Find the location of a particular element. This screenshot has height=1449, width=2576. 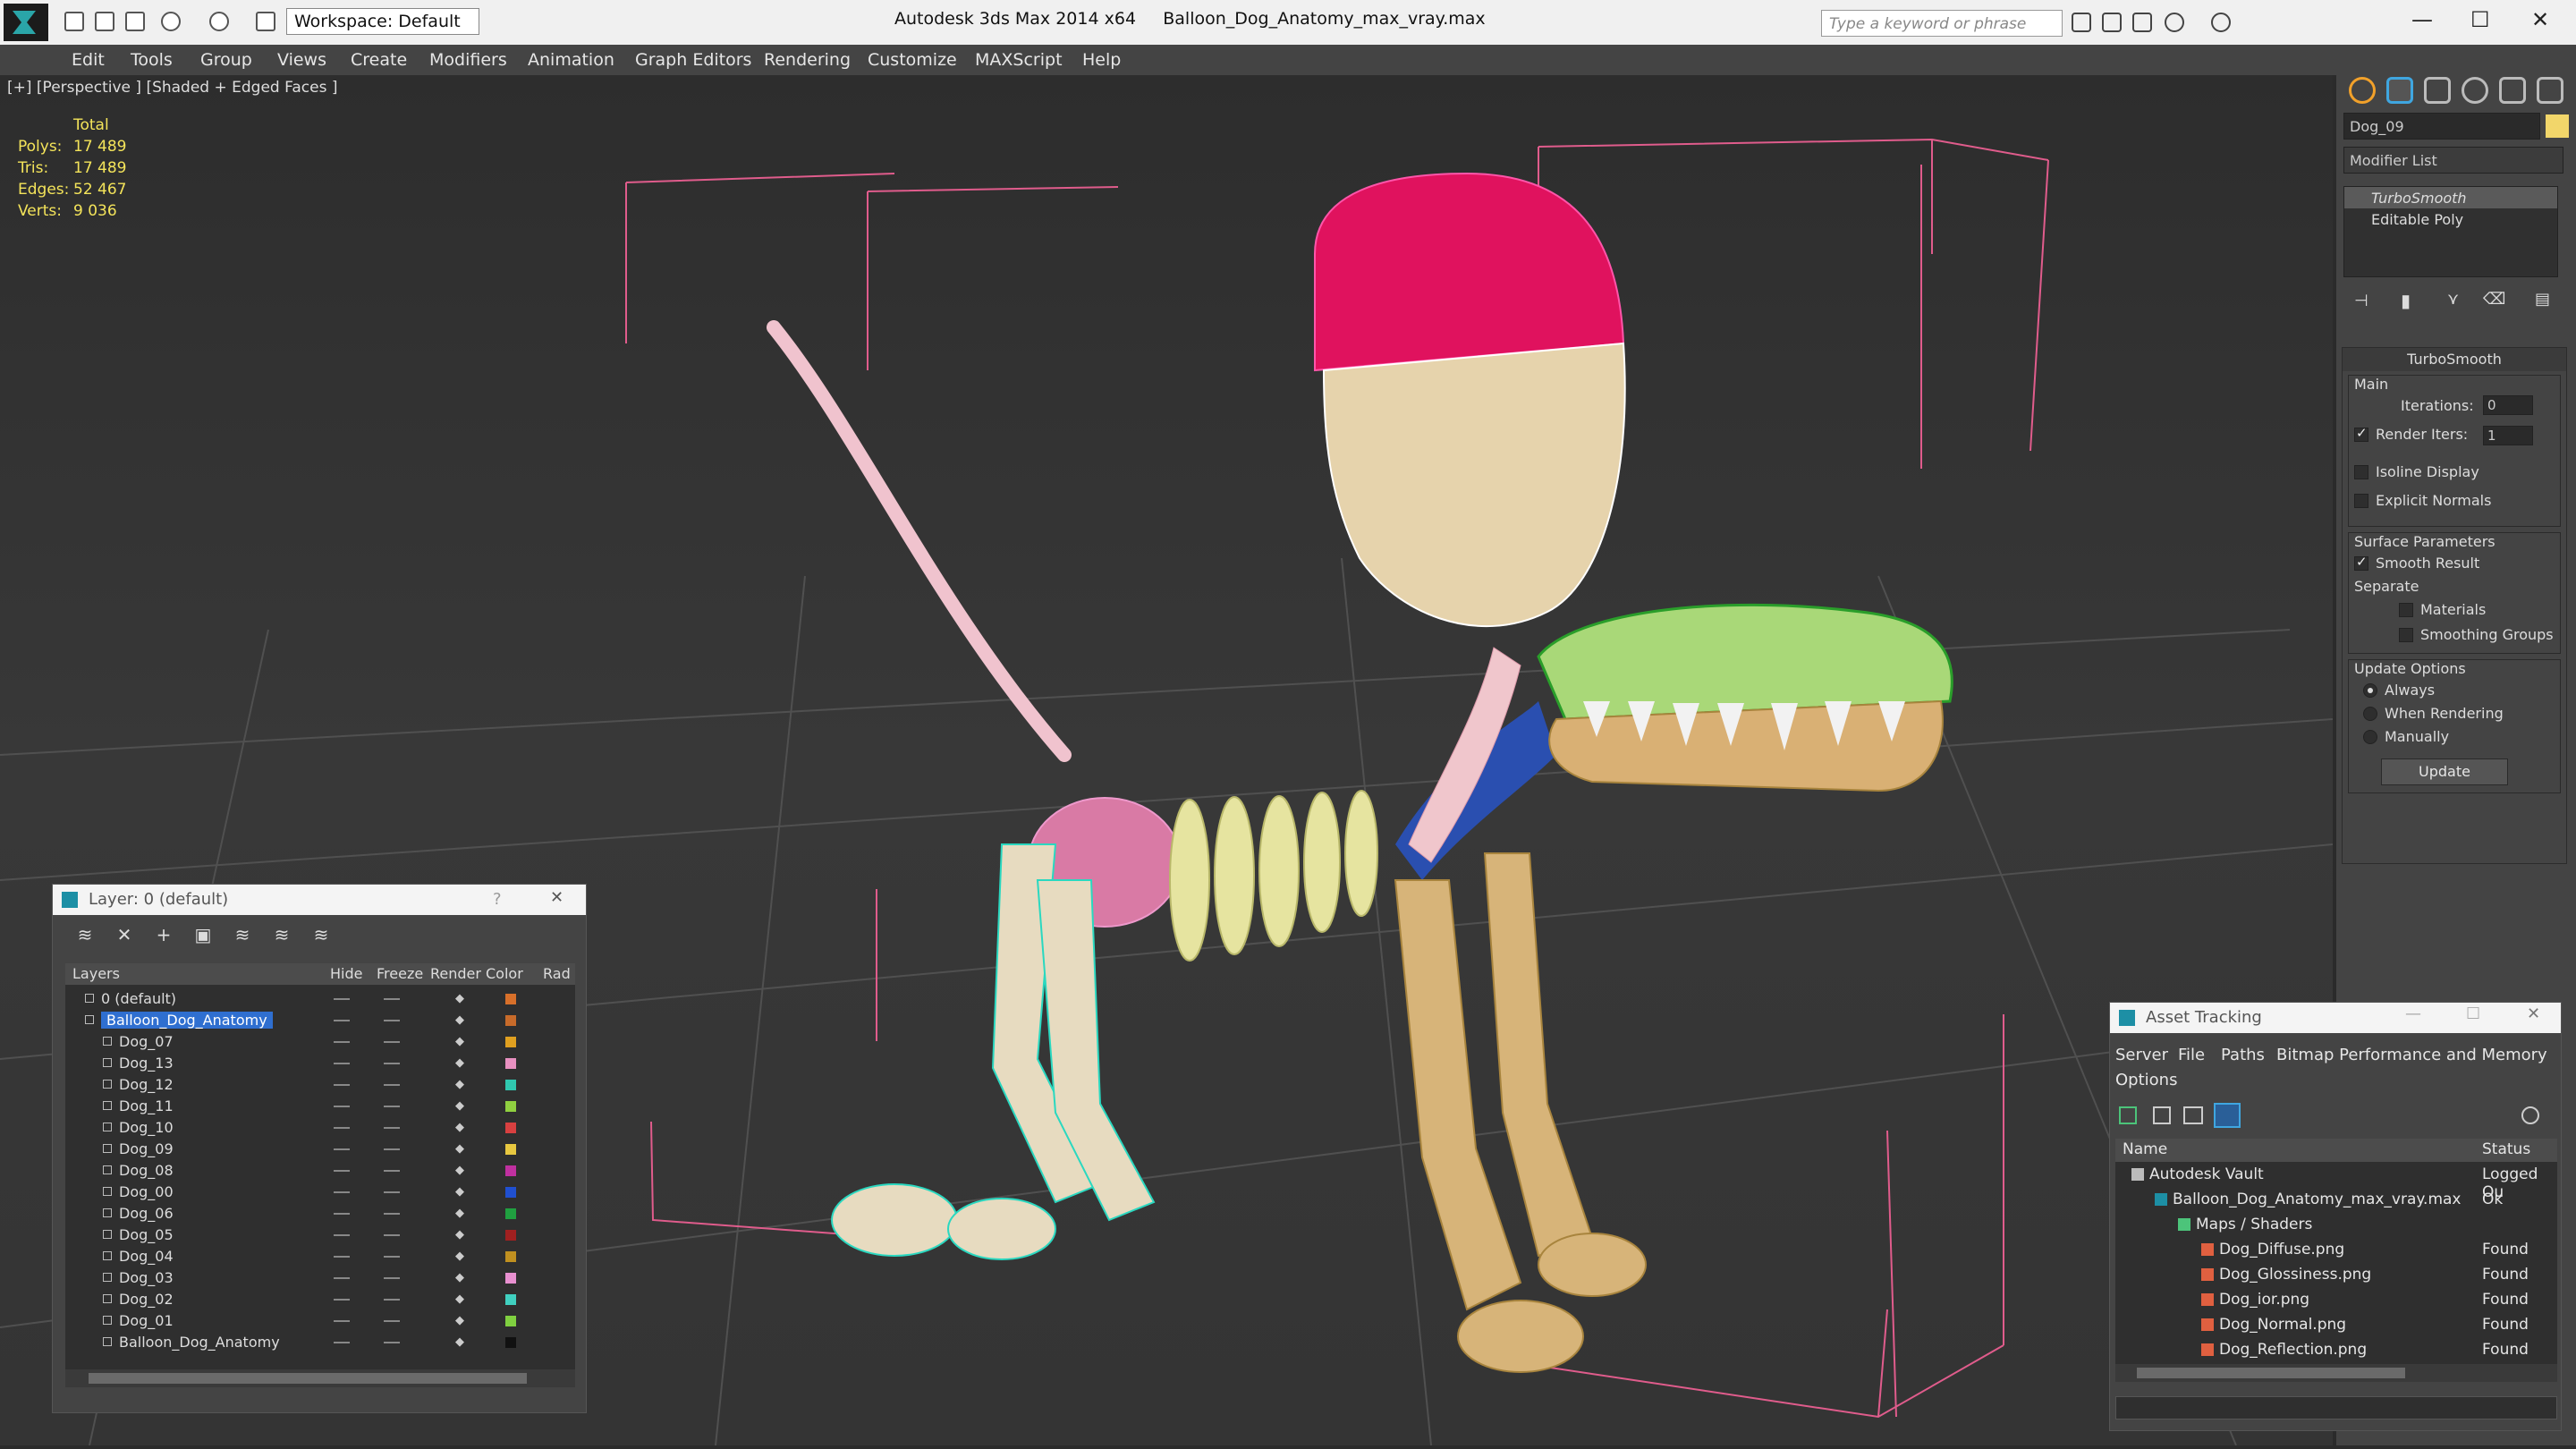

add-to-layer-icon: + is located at coordinates (163, 934).